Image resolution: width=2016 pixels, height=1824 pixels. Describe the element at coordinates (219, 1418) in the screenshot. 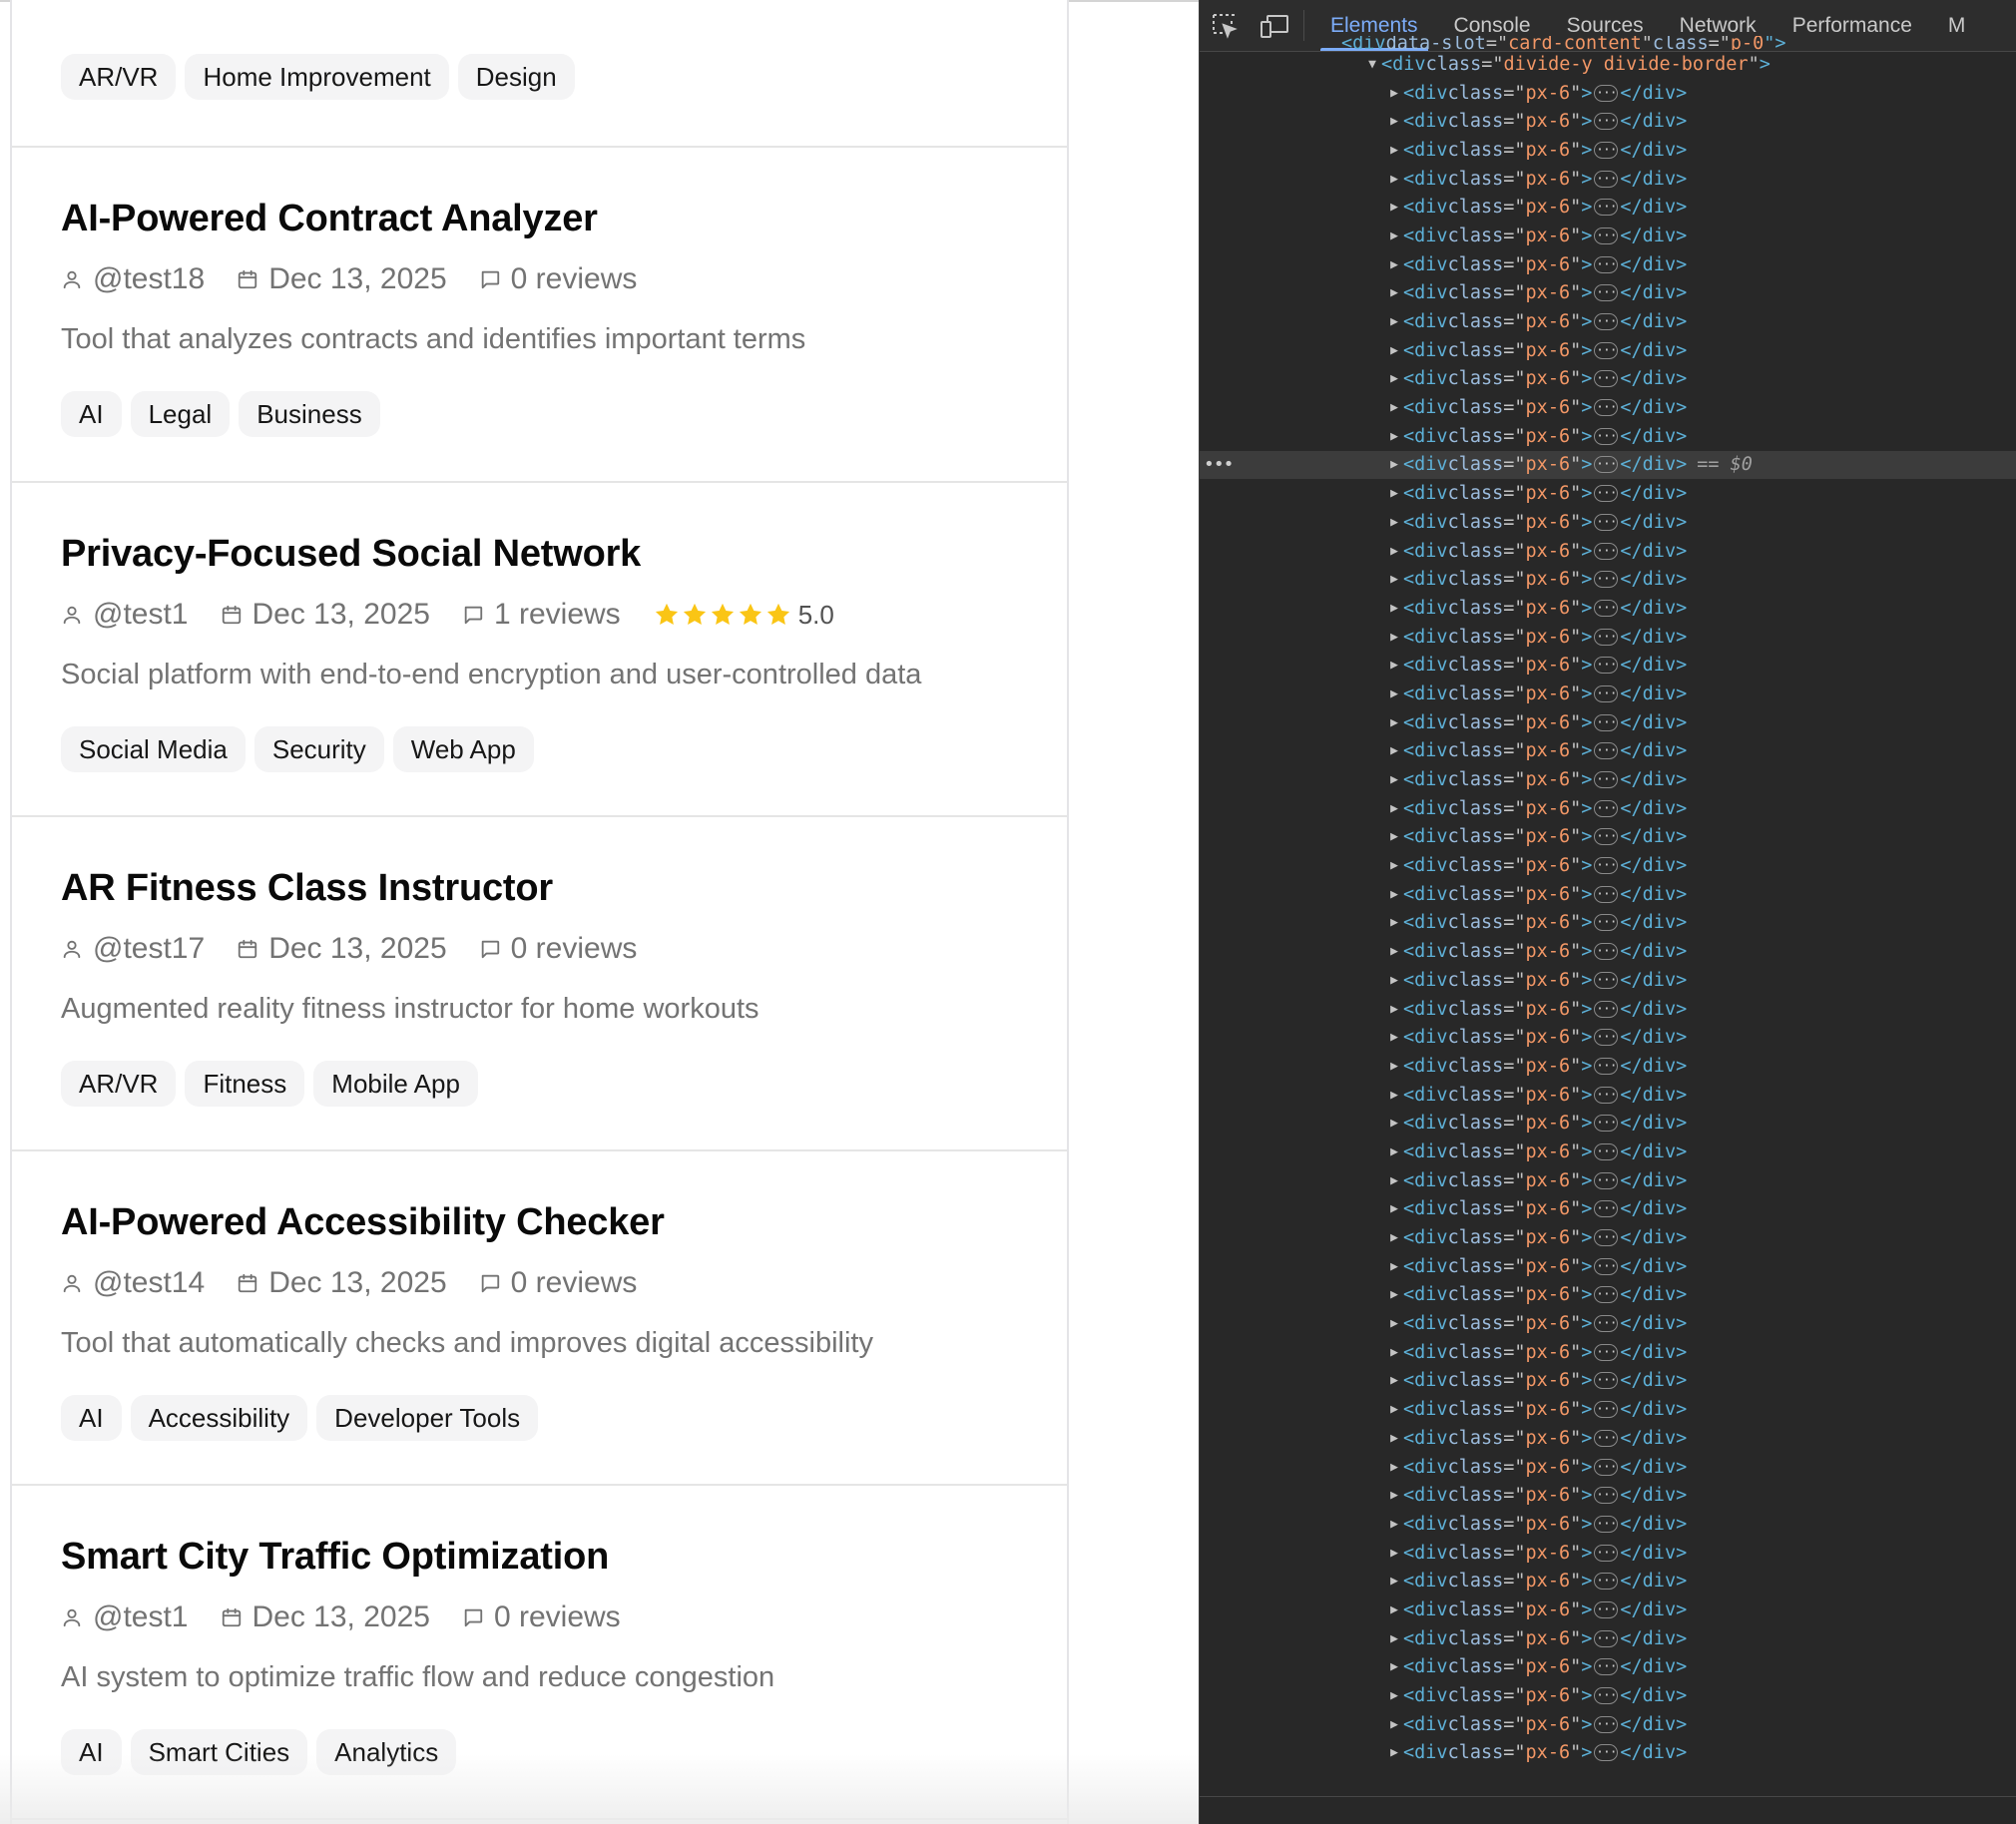

I see `tag-chip: Accessibility` at that location.